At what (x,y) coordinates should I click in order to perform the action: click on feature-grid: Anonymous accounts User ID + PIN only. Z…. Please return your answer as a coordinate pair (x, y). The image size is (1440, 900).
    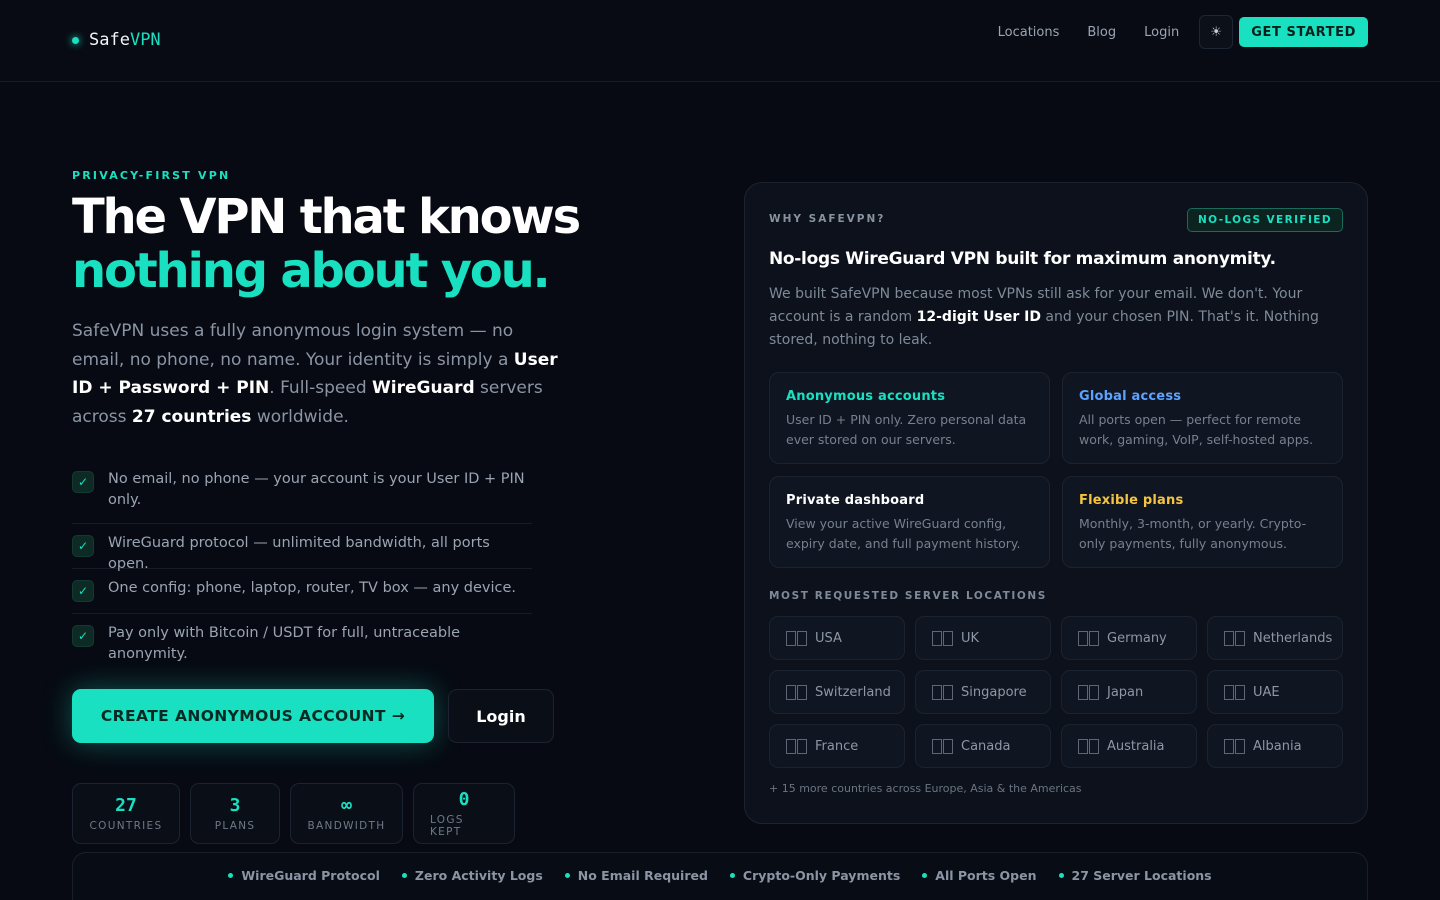
    Looking at the image, I should click on (1056, 470).